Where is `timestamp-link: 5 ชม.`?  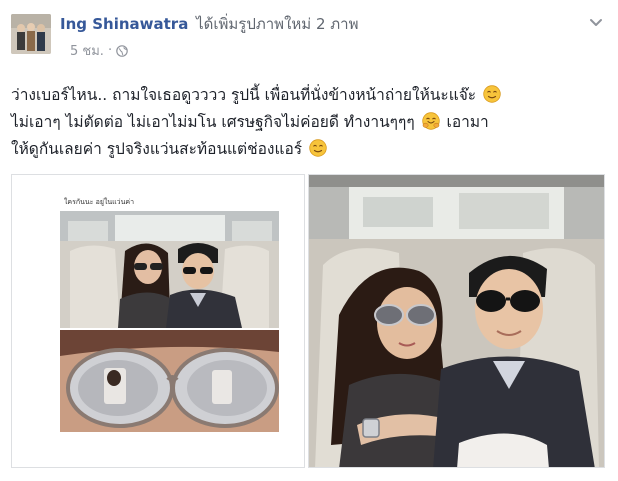
timestamp-link: 5 ชม. is located at coordinates (87, 50).